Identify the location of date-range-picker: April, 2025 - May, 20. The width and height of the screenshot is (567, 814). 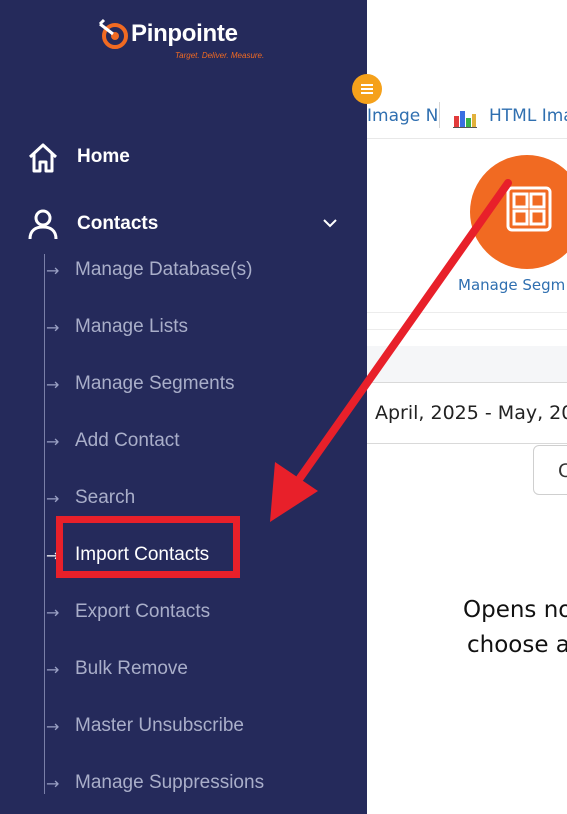
(467, 413).